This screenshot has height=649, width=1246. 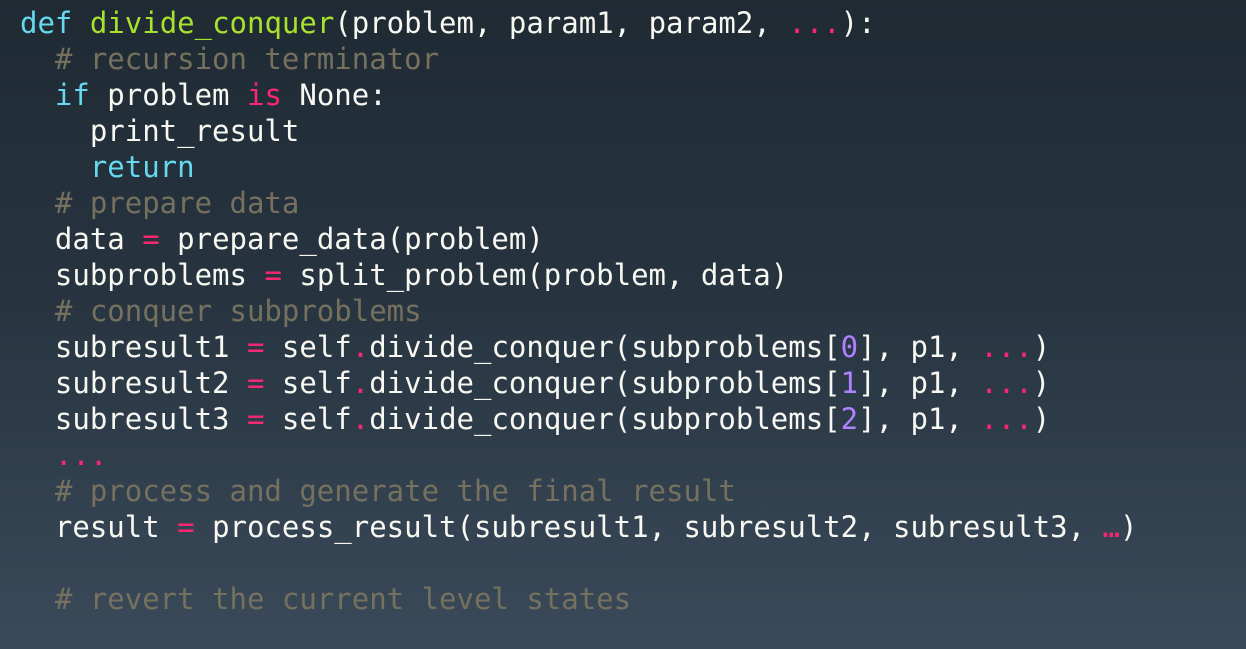 I want to click on code-token: result, so click(x=99, y=527).